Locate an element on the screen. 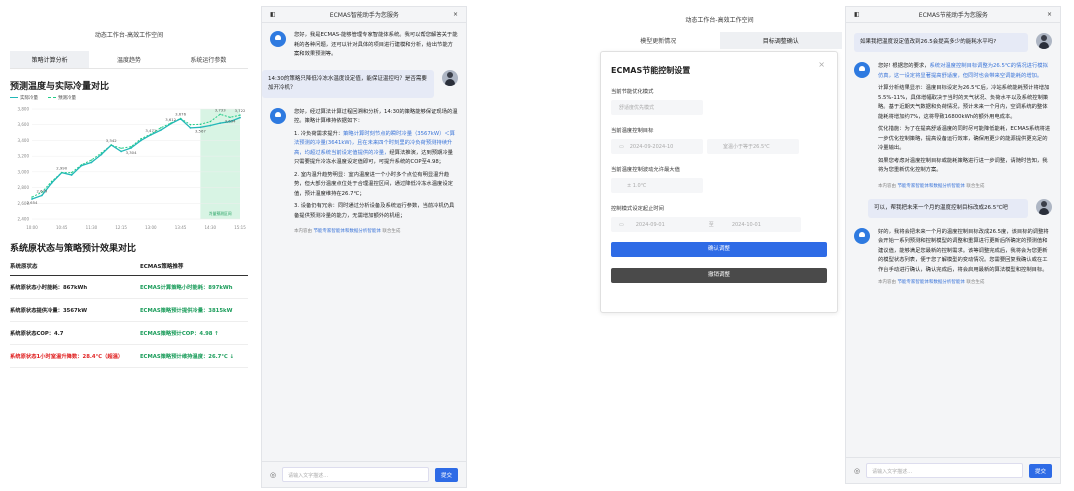 This screenshot has height=491, width=1074. legend-predicted: 预测冷量 is located at coordinates (62, 98).